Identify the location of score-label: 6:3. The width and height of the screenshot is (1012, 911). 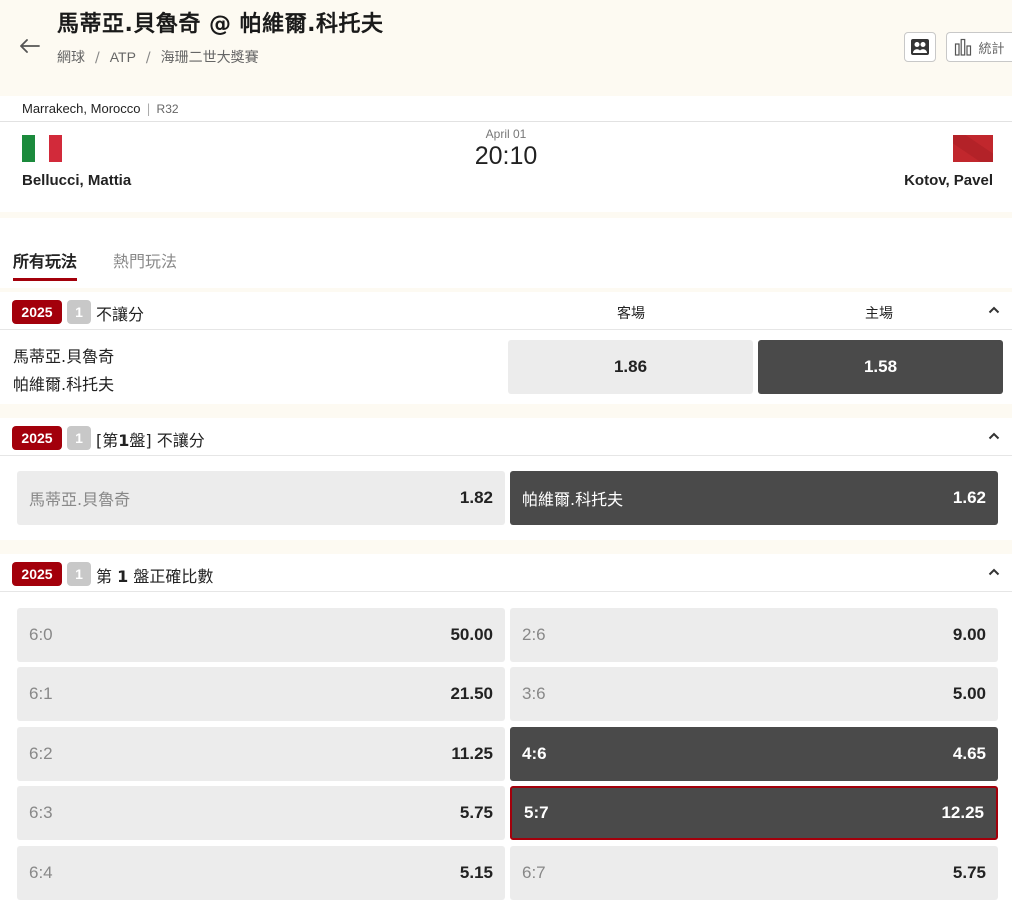
(41, 812).